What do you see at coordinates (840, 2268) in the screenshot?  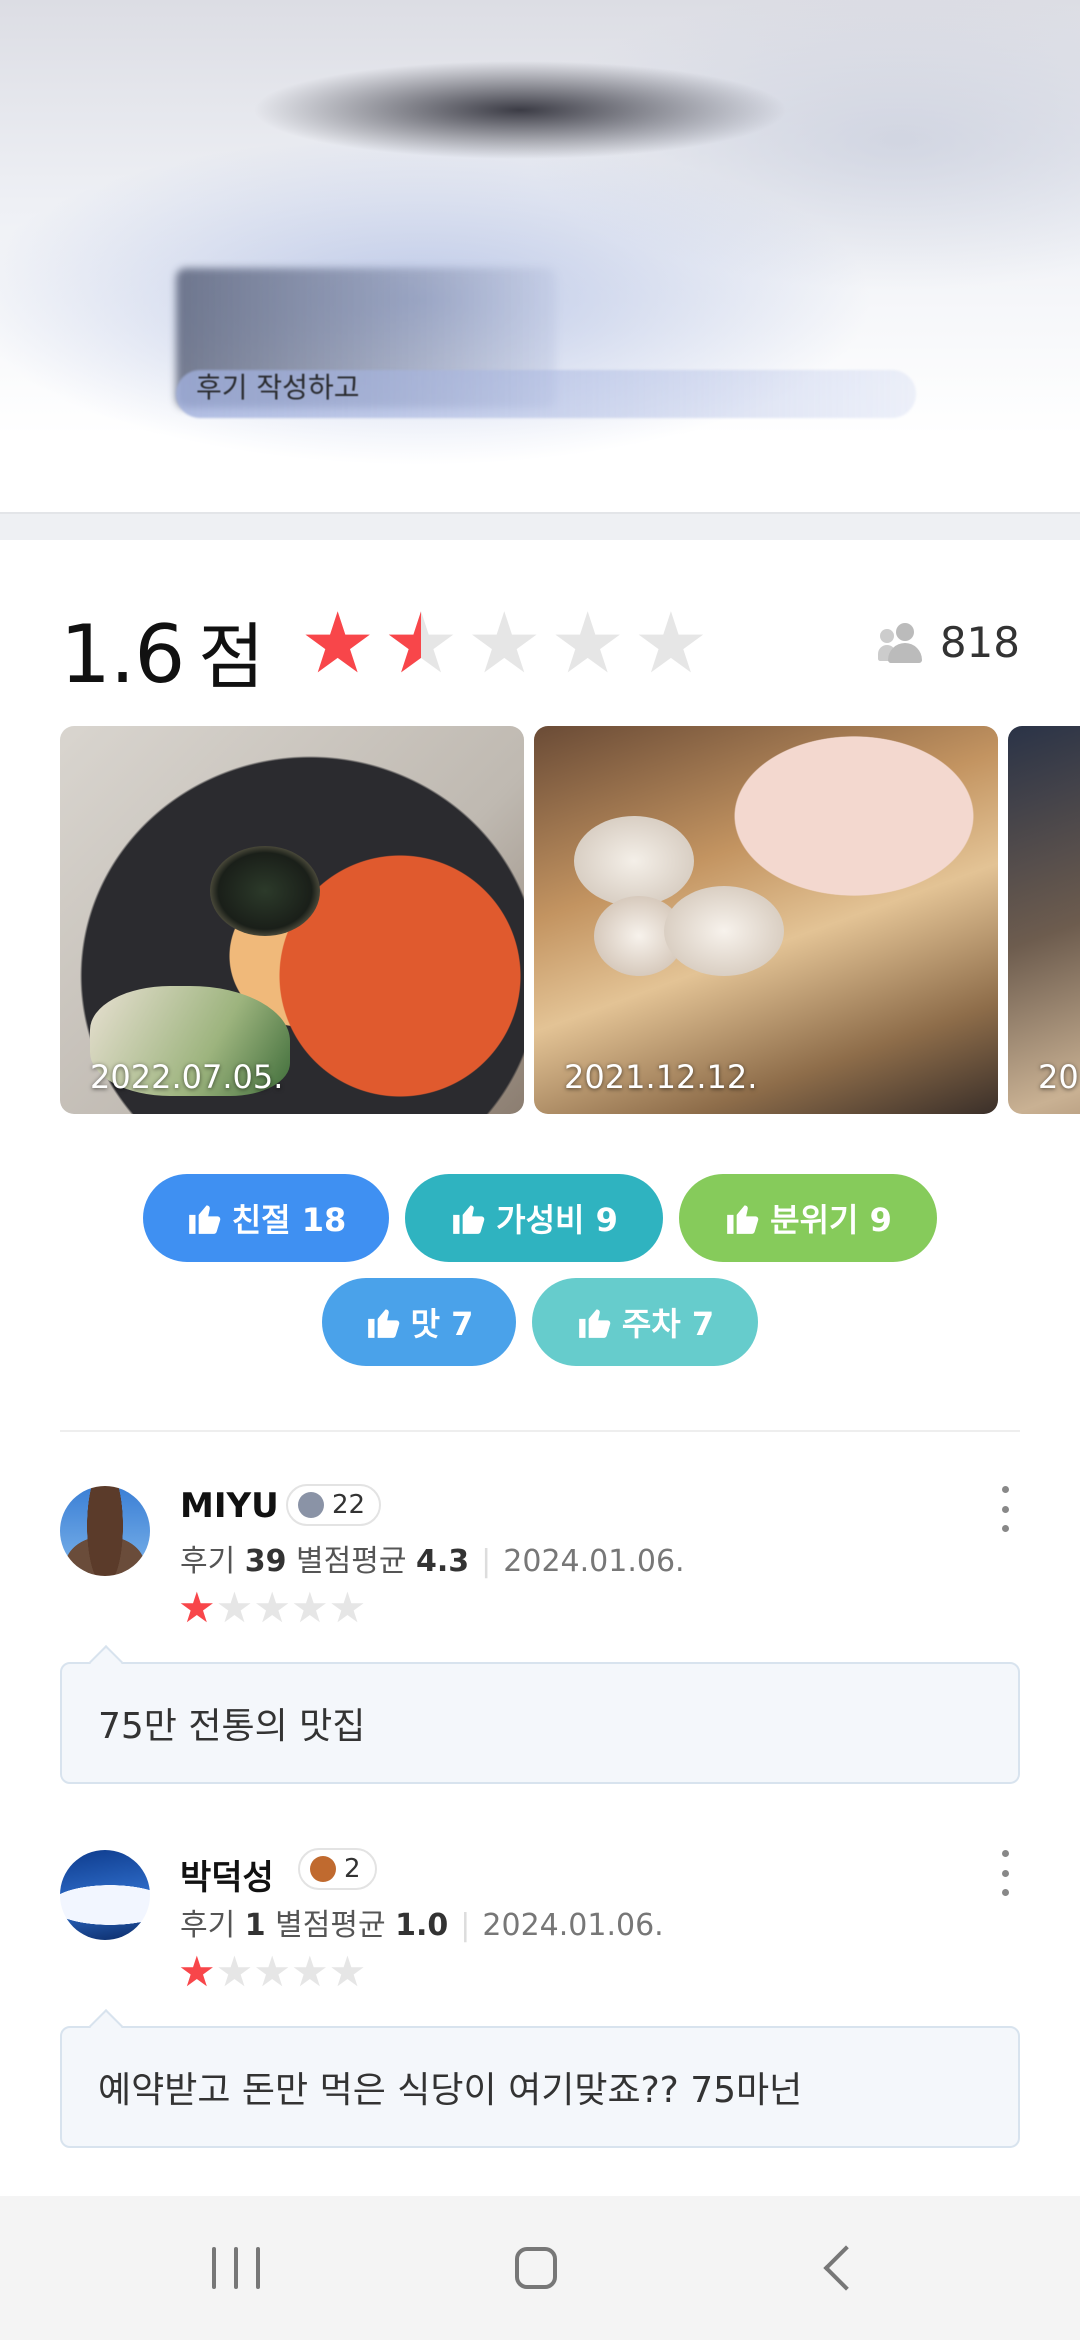 I see `back-icon` at bounding box center [840, 2268].